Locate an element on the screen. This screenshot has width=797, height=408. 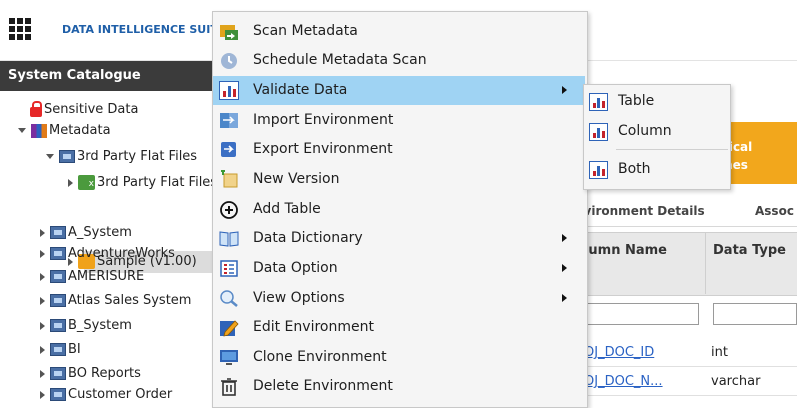
tree-item-amerisure: AMERISURE is located at coordinates (92, 277).